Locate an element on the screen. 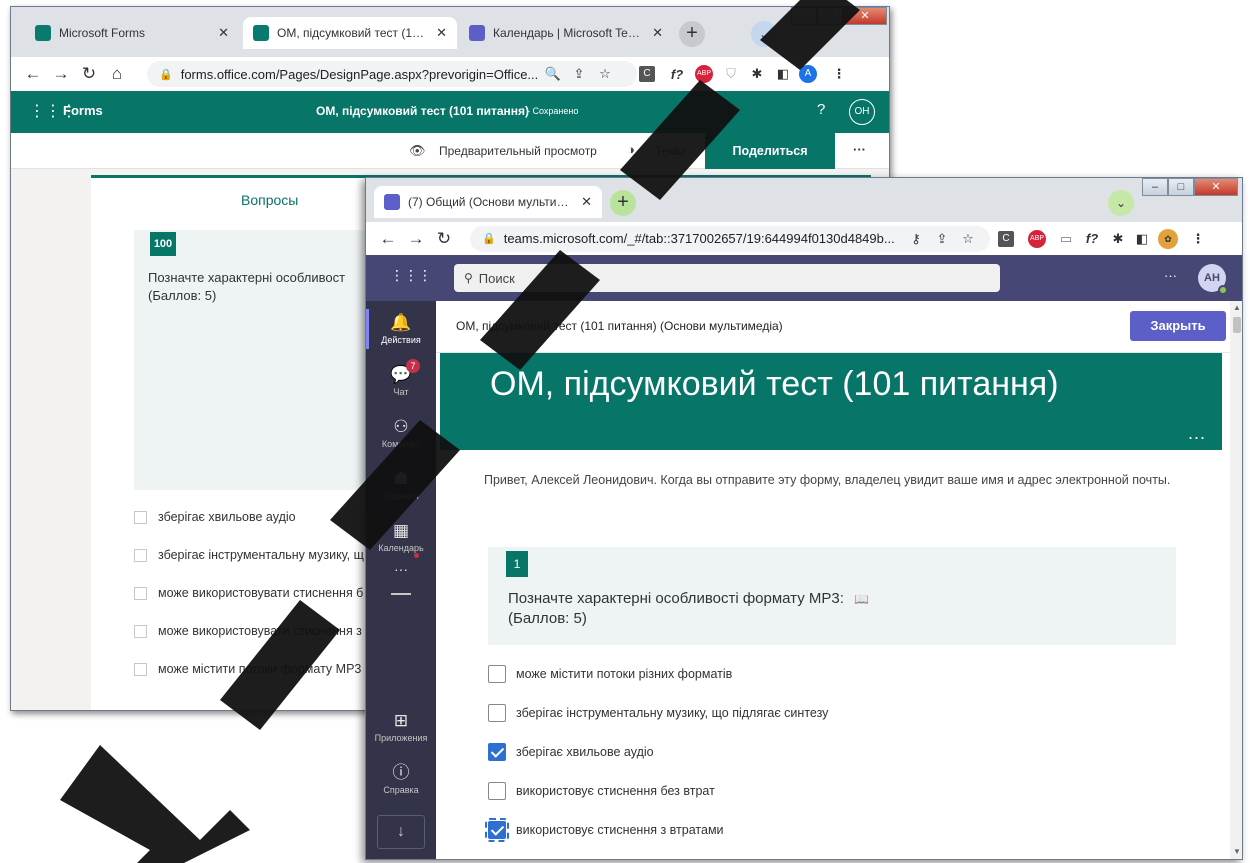 This screenshot has width=1250, height=863. scroll-up-icon: ▲ is located at coordinates (1237, 307).